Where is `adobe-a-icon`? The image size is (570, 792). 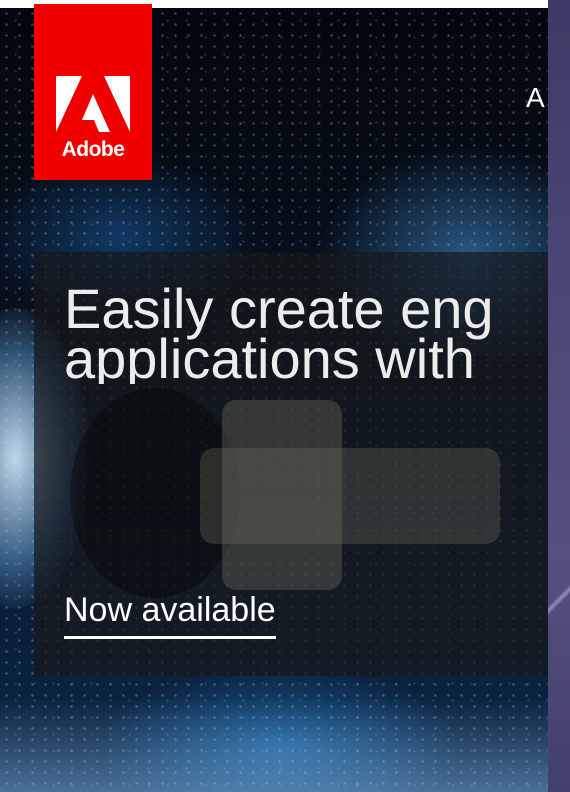 adobe-a-icon is located at coordinates (93, 104).